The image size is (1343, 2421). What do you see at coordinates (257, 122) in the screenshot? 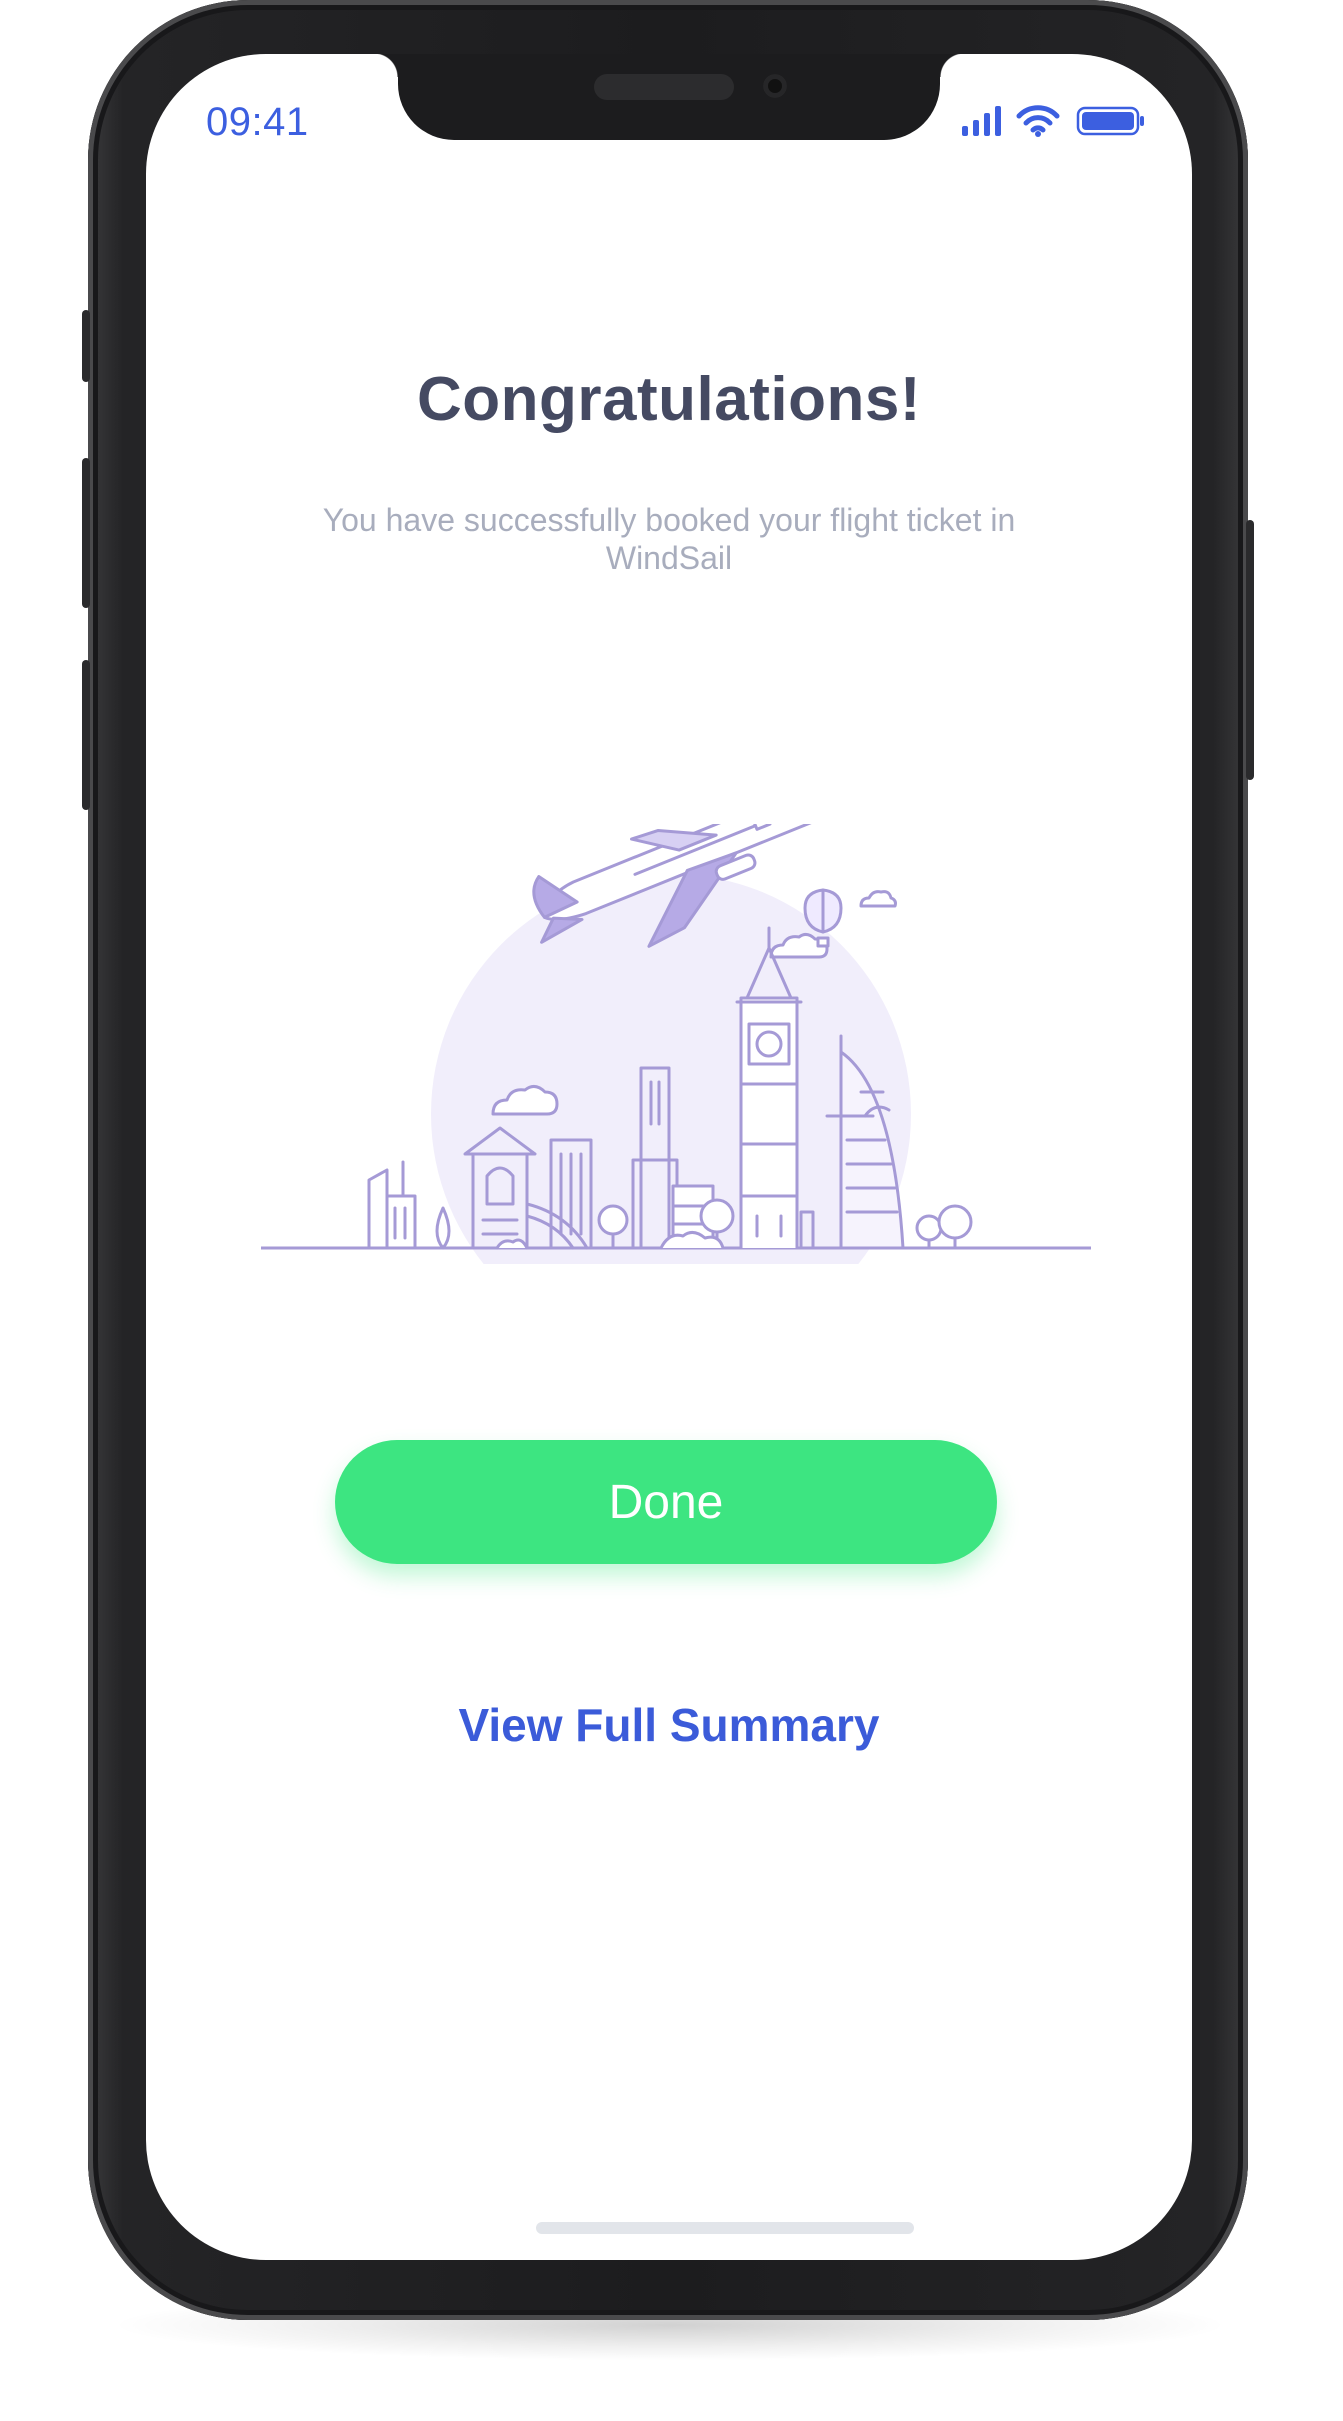
I see `status-time: 09:41` at bounding box center [257, 122].